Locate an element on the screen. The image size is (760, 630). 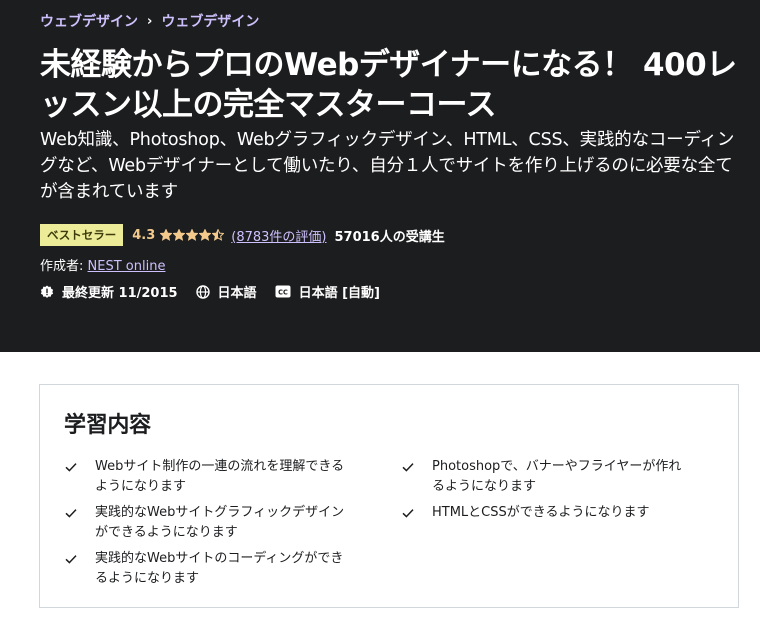
chevron-right-icon: › is located at coordinates (150, 21).